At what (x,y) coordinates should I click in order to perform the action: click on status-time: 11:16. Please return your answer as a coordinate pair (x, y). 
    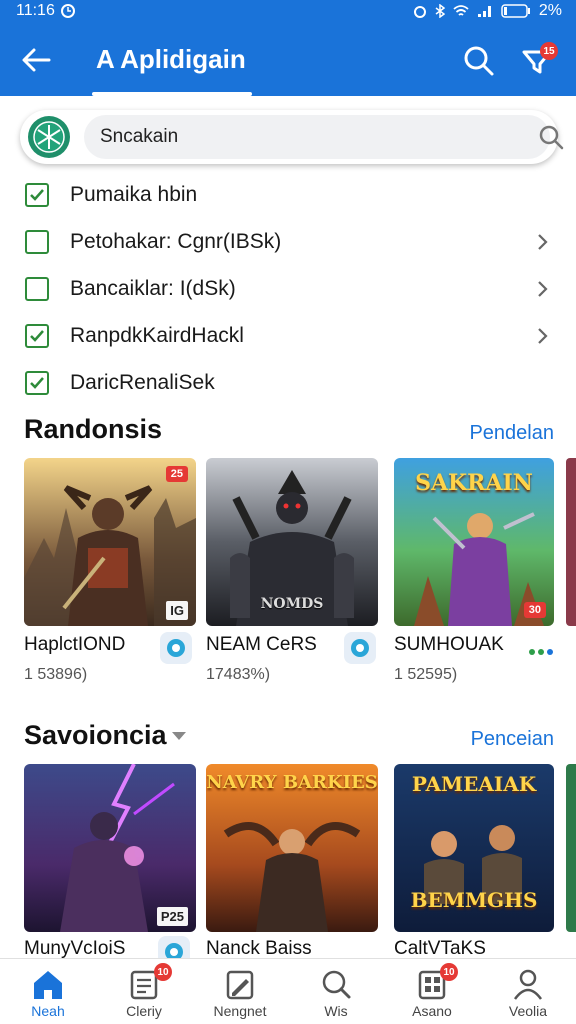
    Looking at the image, I should click on (35, 10).